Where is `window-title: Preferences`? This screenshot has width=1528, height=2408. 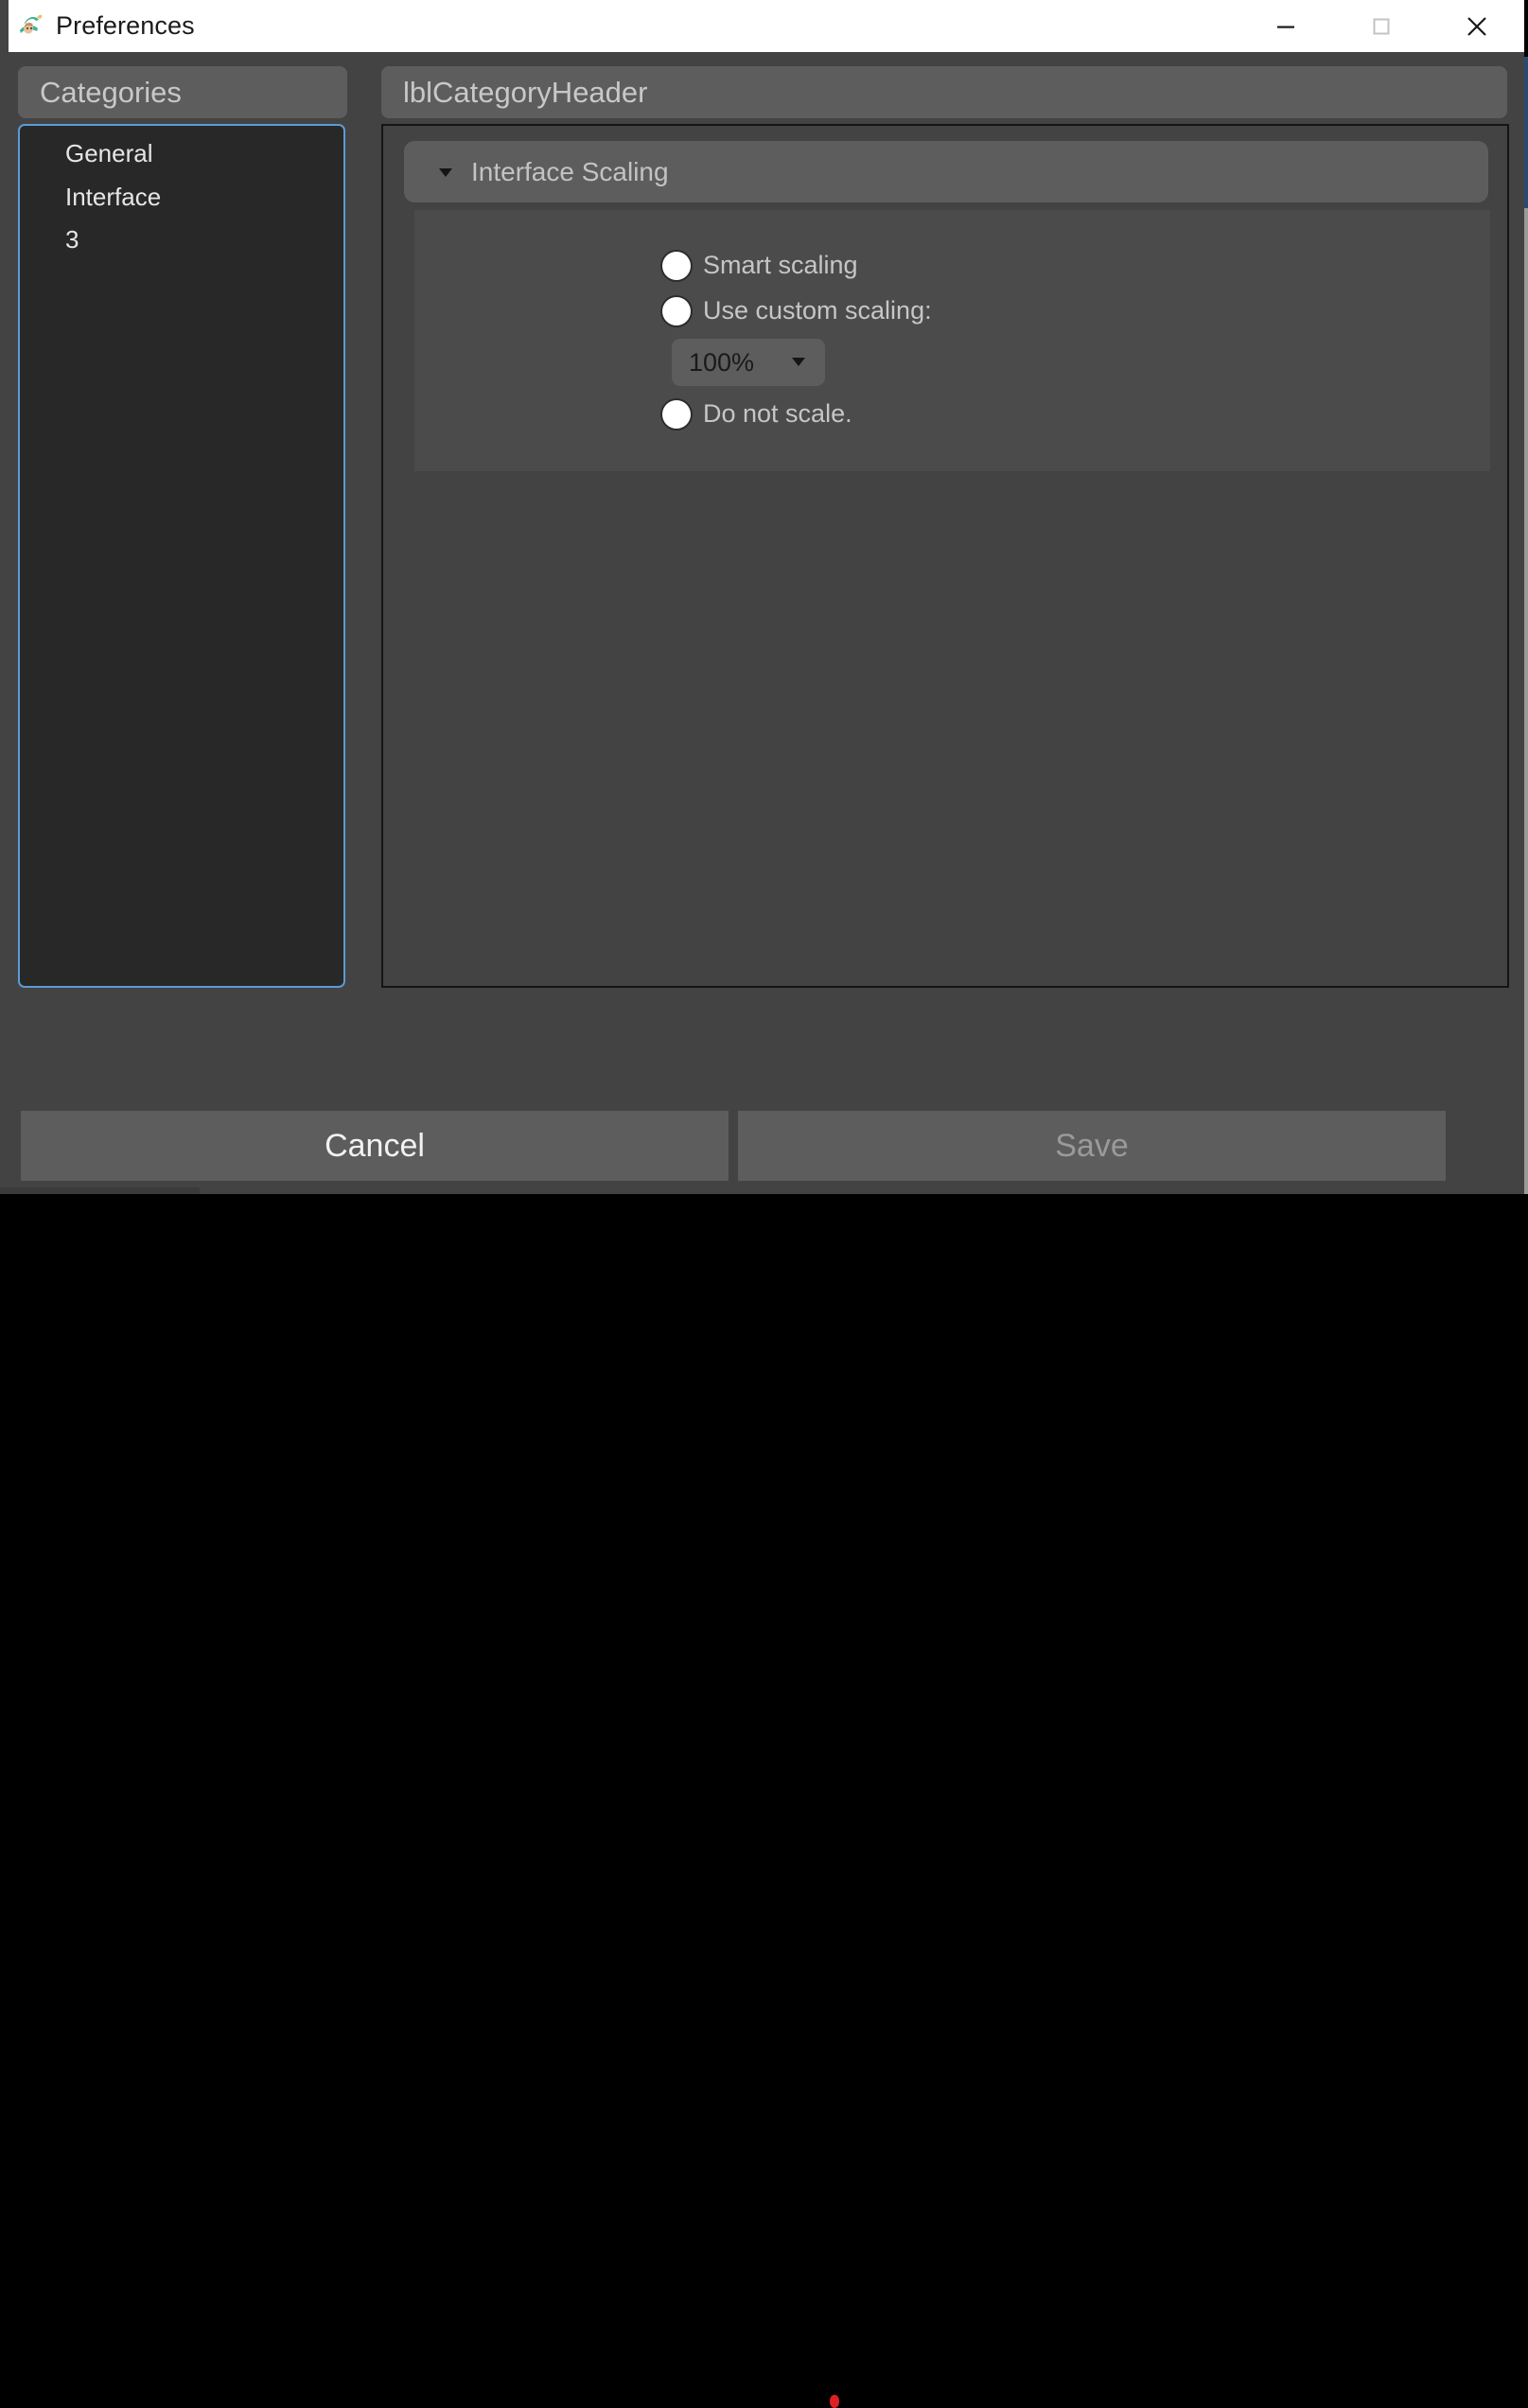
window-title: Preferences is located at coordinates (125, 25).